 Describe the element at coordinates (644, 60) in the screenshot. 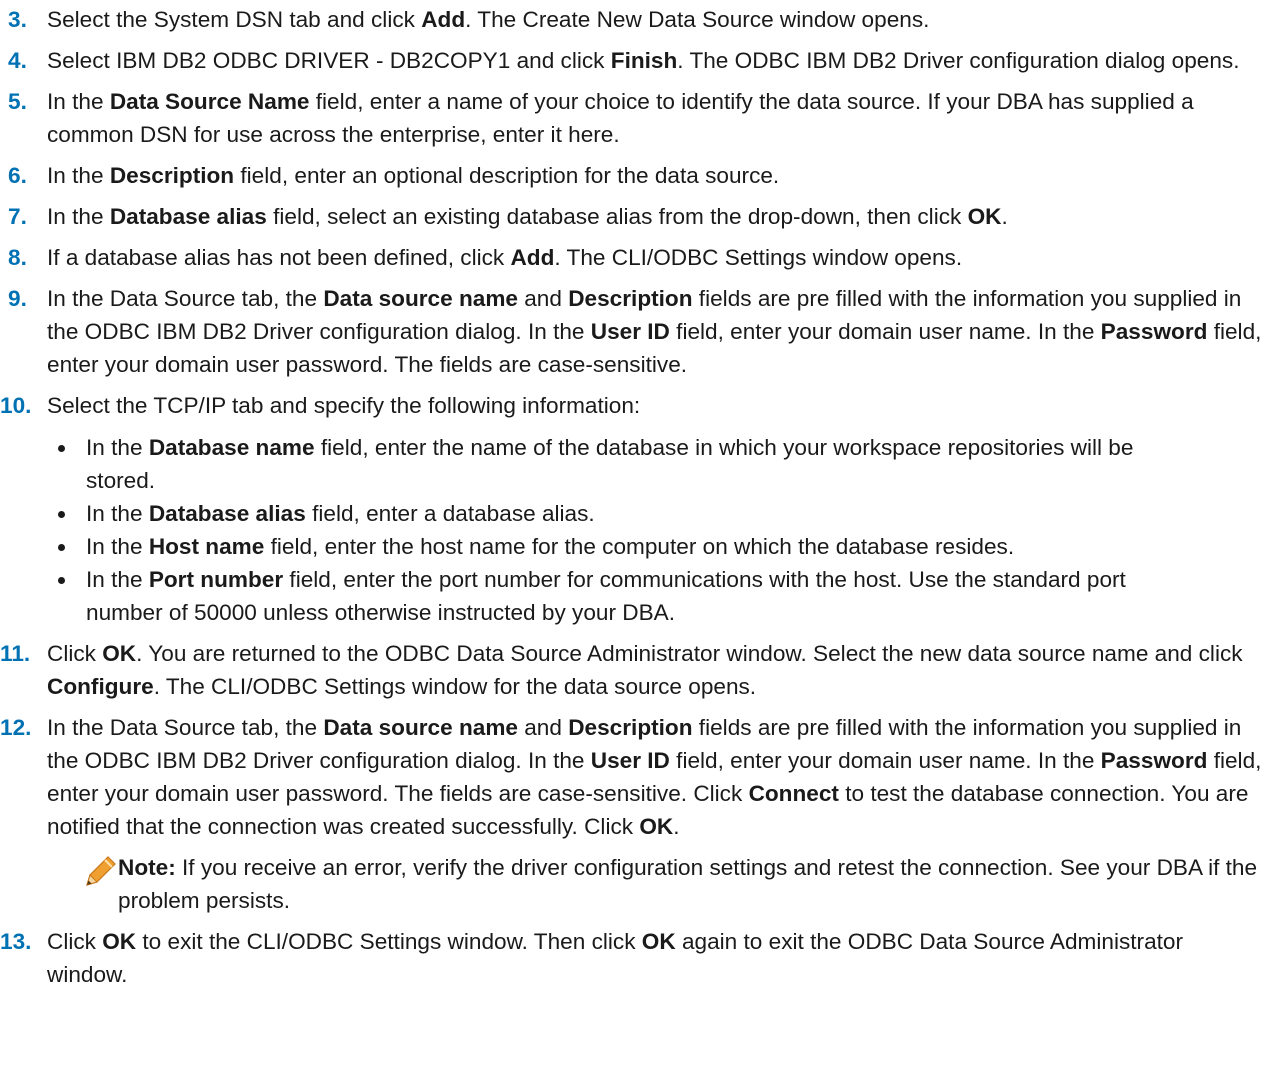

I see `bold-term: Finish` at that location.